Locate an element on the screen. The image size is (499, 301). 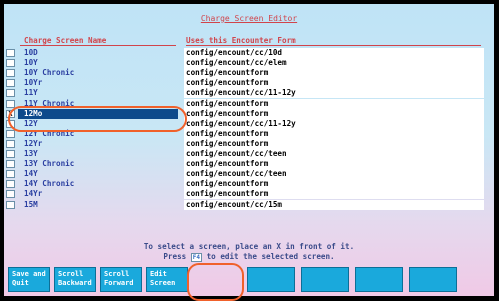
encounter-form-path: config/encount/cc/elem is located at coordinates (334, 63).